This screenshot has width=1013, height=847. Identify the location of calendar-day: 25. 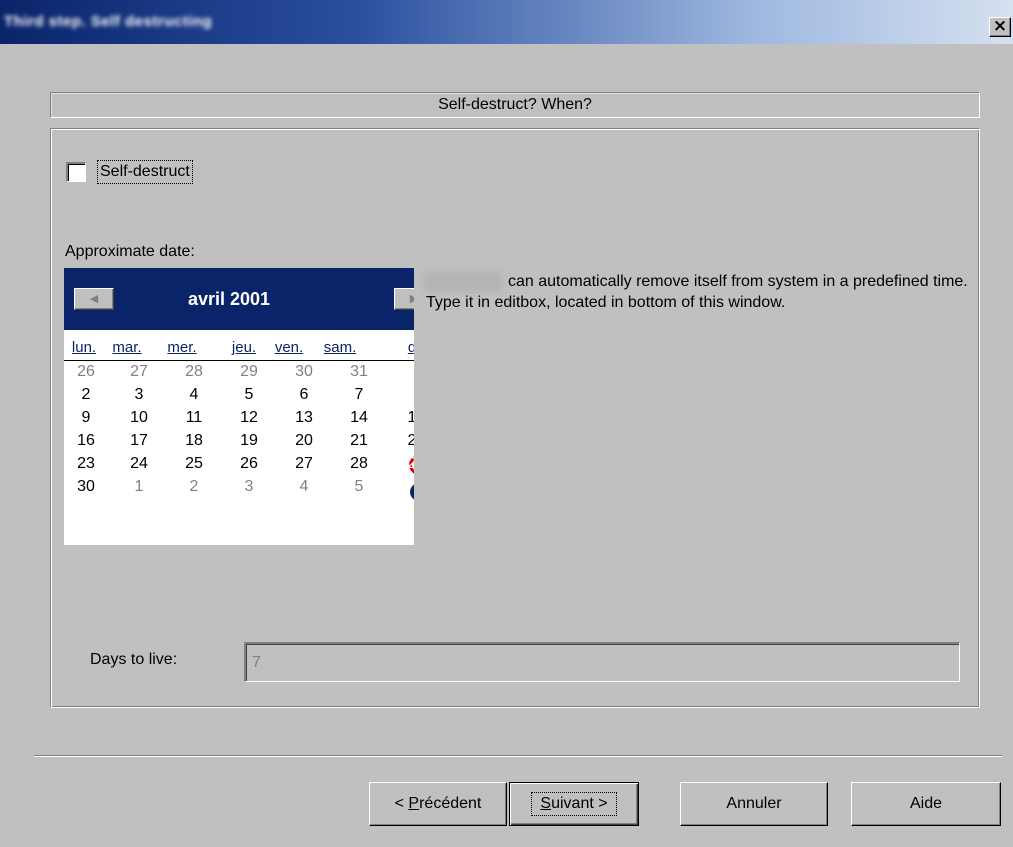
(194, 463).